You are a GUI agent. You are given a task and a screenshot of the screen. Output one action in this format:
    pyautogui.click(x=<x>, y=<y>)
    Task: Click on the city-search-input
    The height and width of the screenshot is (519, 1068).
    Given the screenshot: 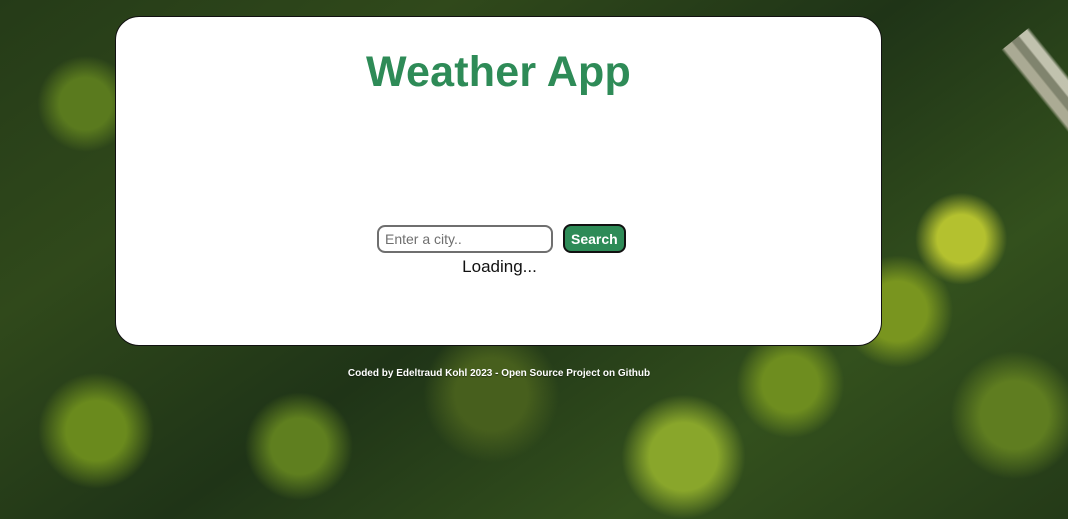 What is the action you would take?
    pyautogui.click(x=465, y=238)
    